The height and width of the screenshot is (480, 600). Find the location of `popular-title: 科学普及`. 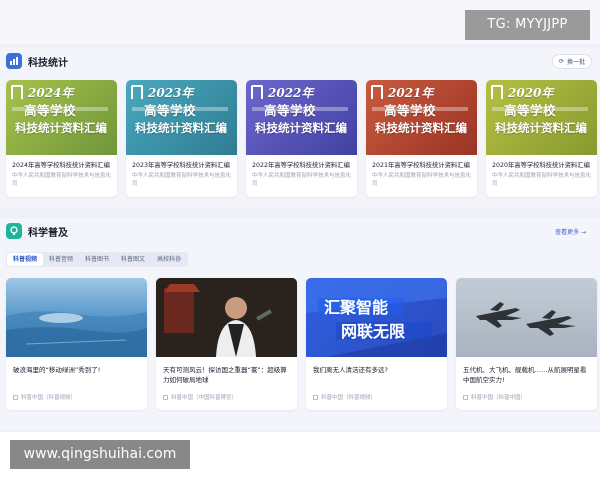

popular-title: 科学普及 is located at coordinates (48, 233).